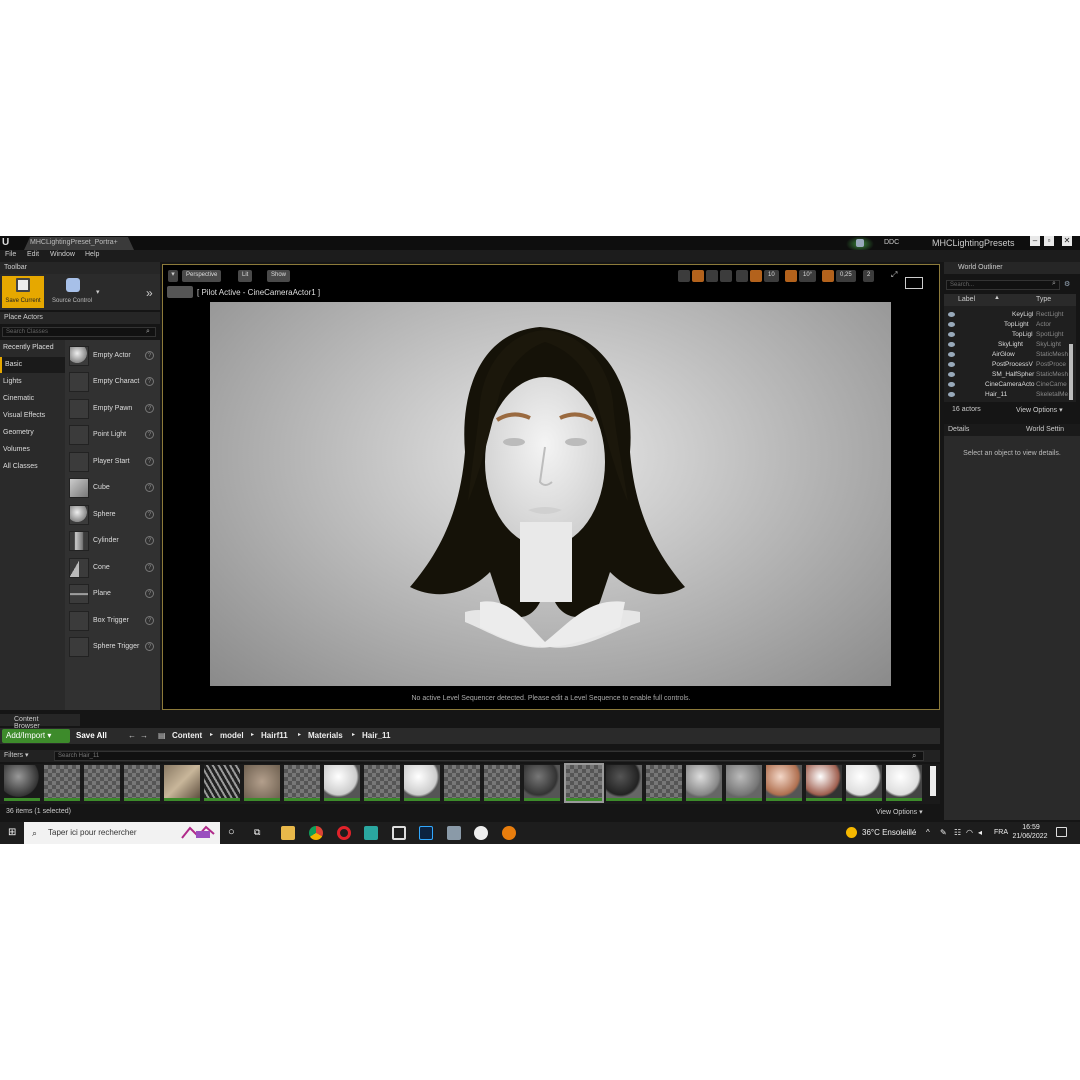 This screenshot has width=1080, height=1080. What do you see at coordinates (791, 276) in the screenshot?
I see `rotation-snap-icon` at bounding box center [791, 276].